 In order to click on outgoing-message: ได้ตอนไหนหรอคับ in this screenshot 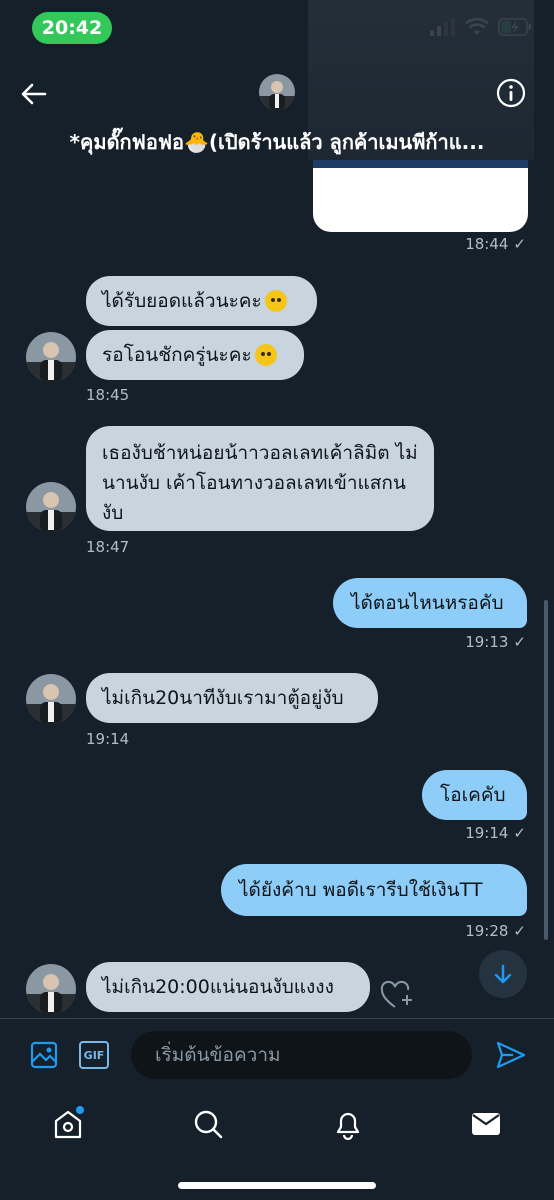, I will do `click(430, 603)`.